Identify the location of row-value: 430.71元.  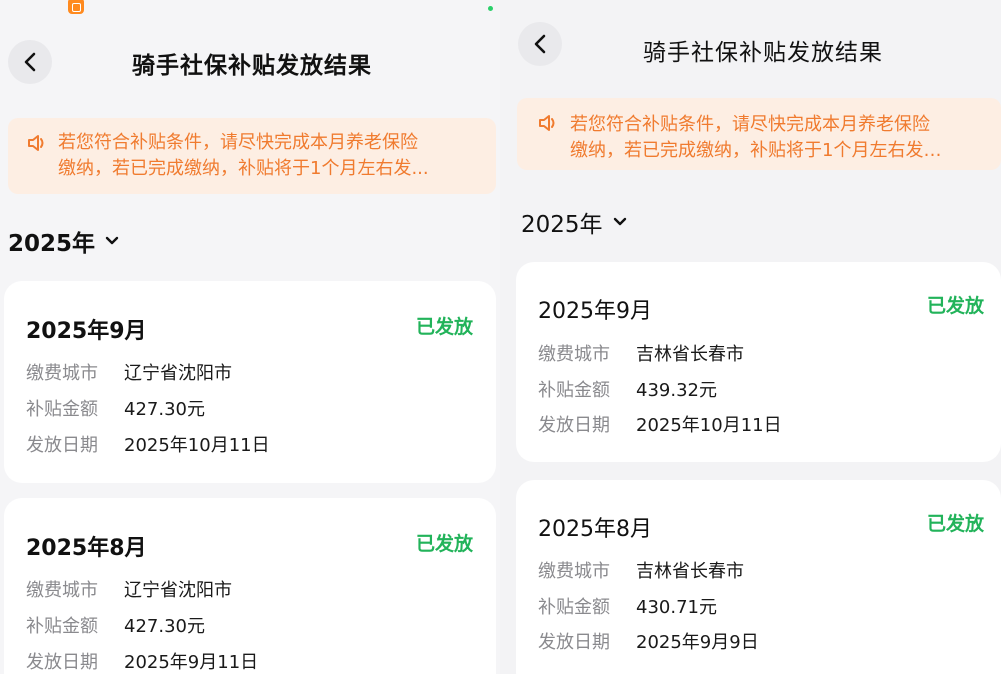
(676, 607).